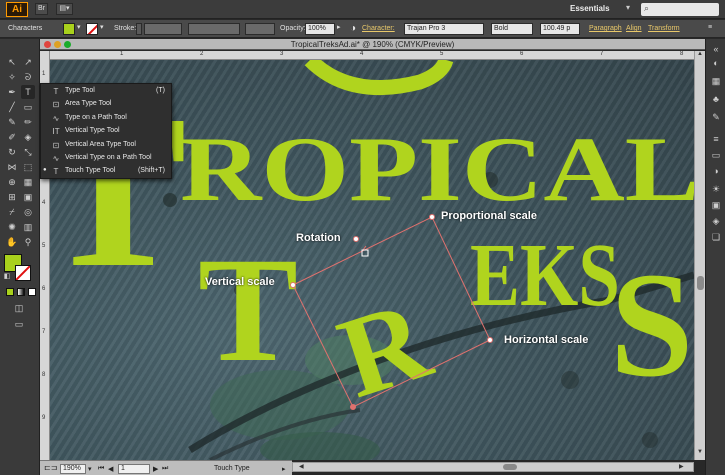  I want to click on brushes-panel-icon: ✎, so click(716, 117).